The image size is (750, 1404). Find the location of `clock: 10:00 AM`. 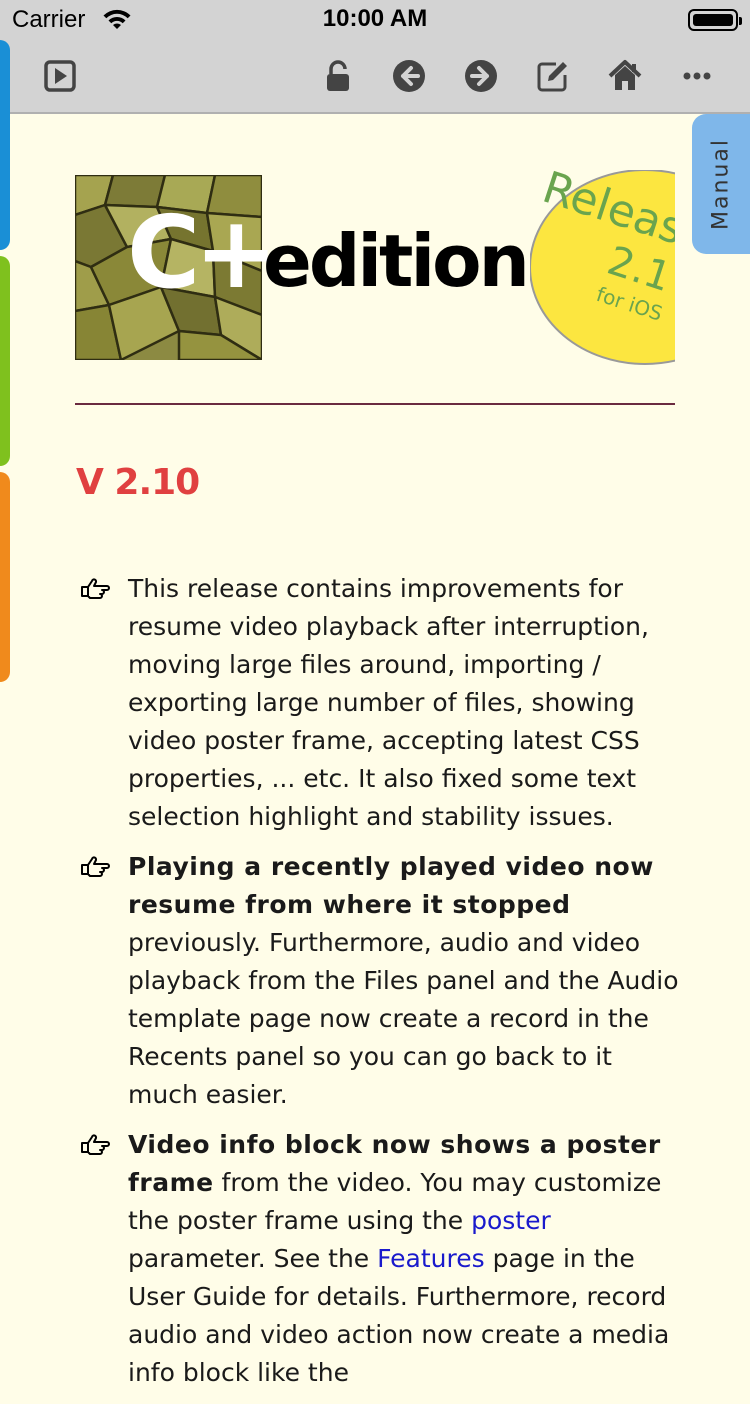

clock: 10:00 AM is located at coordinates (375, 18).